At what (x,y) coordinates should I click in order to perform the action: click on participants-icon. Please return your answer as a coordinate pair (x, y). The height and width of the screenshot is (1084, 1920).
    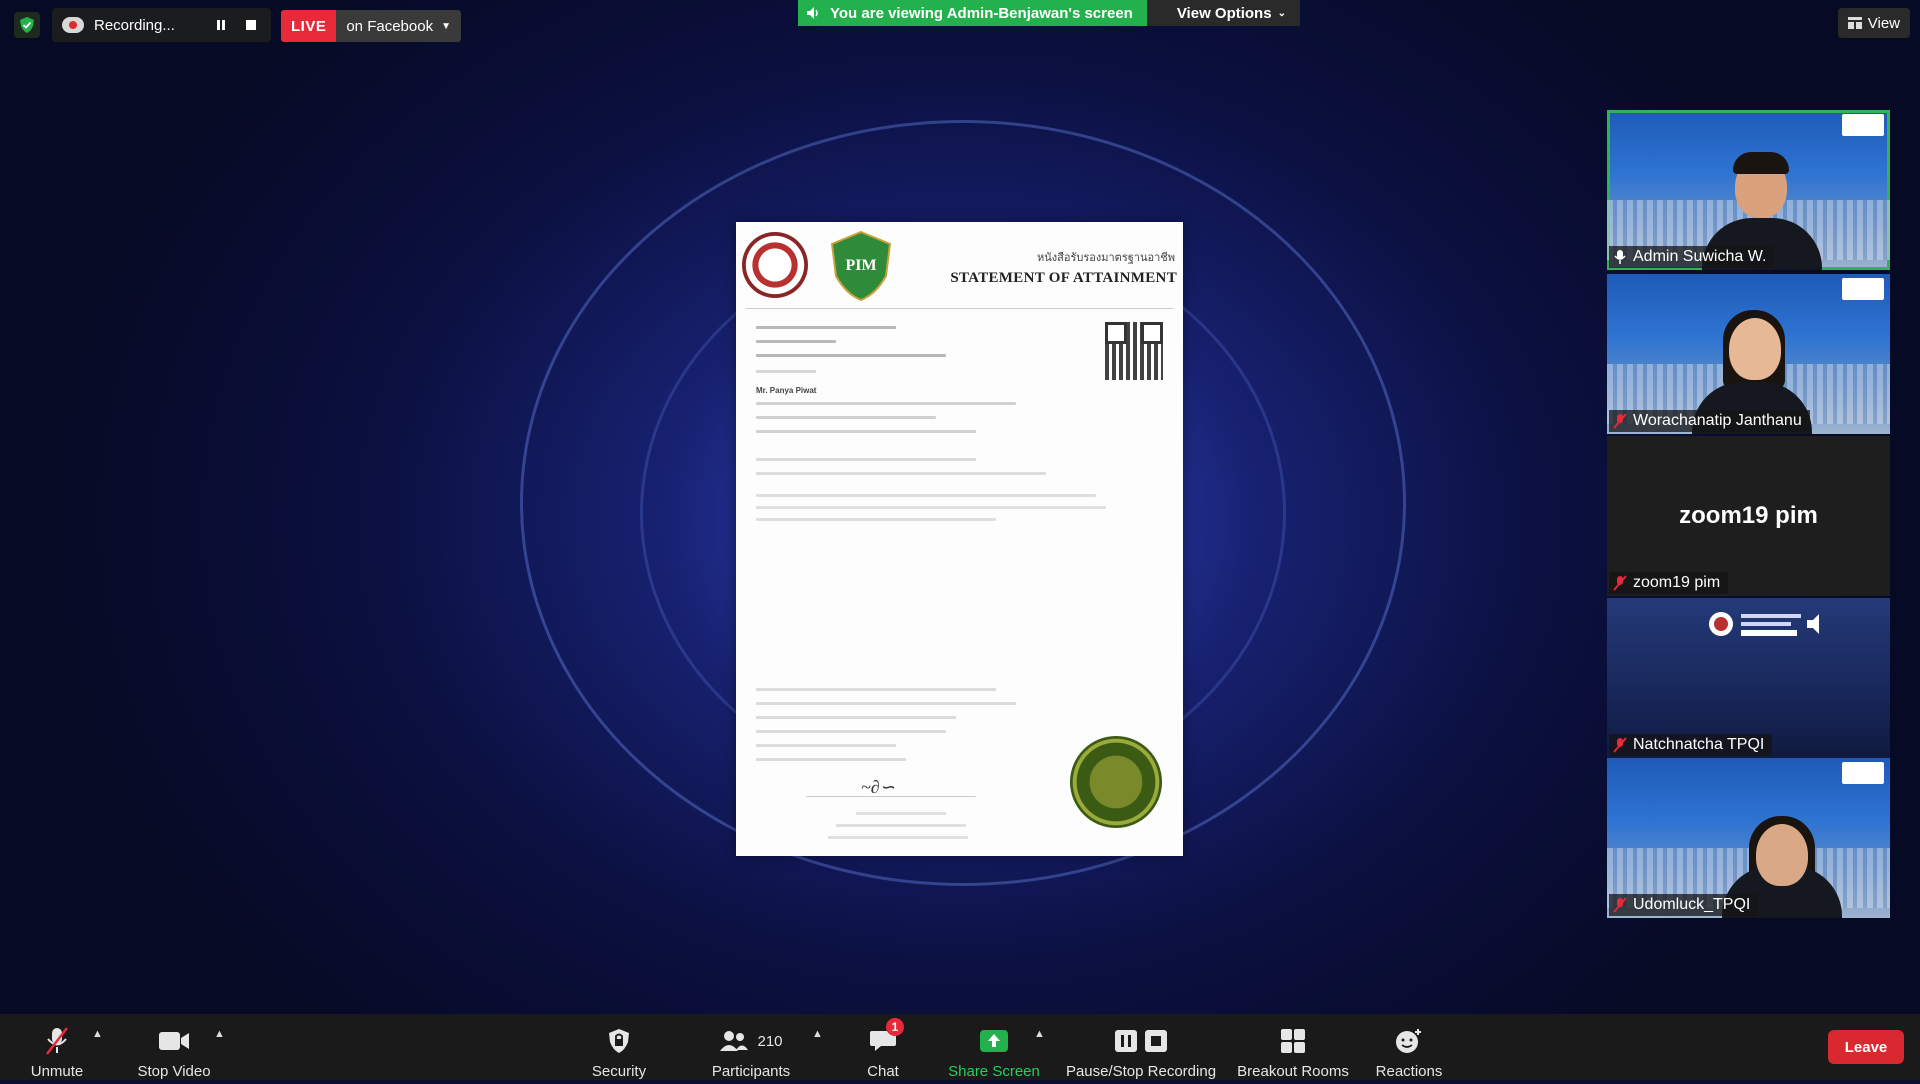
    Looking at the image, I should click on (734, 1041).